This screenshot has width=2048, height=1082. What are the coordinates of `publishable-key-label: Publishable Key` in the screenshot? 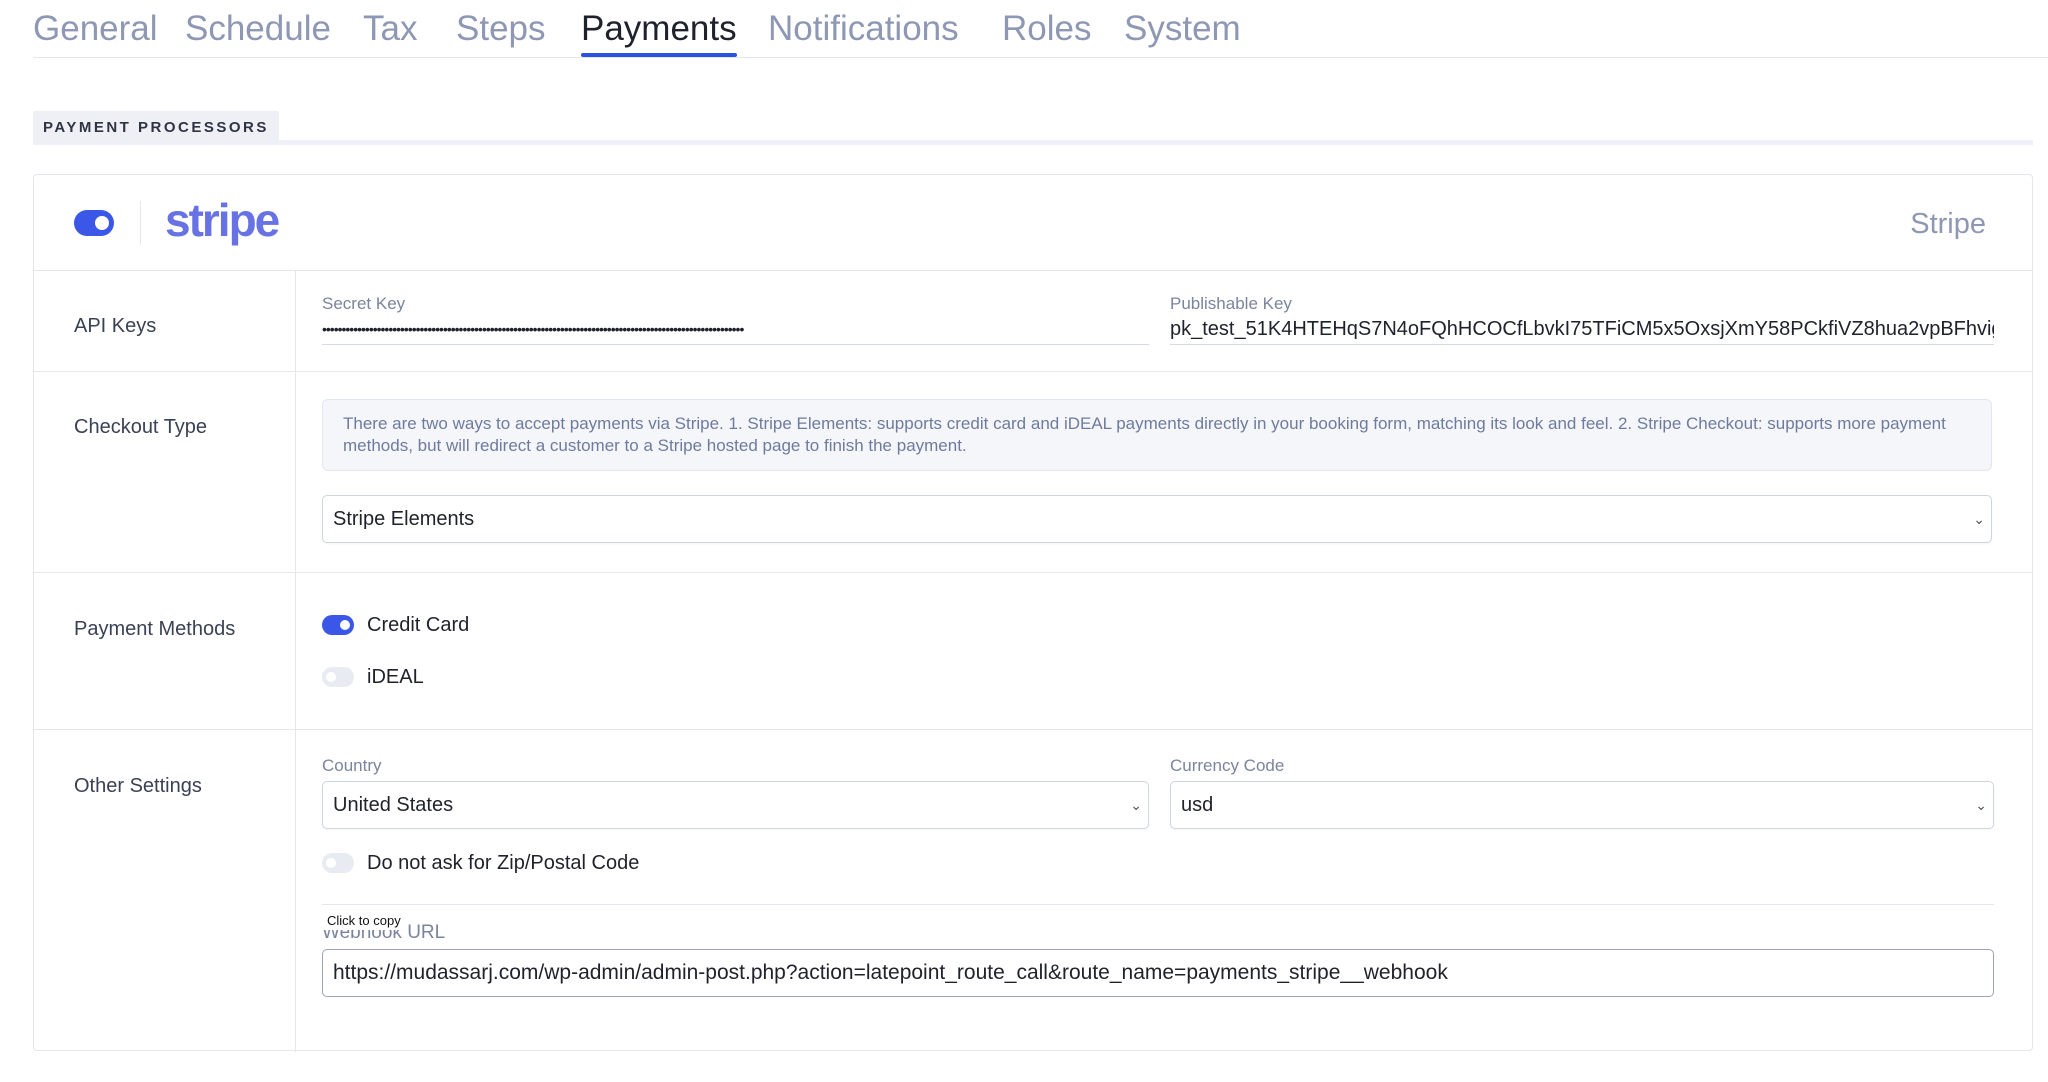 It's located at (1231, 303).